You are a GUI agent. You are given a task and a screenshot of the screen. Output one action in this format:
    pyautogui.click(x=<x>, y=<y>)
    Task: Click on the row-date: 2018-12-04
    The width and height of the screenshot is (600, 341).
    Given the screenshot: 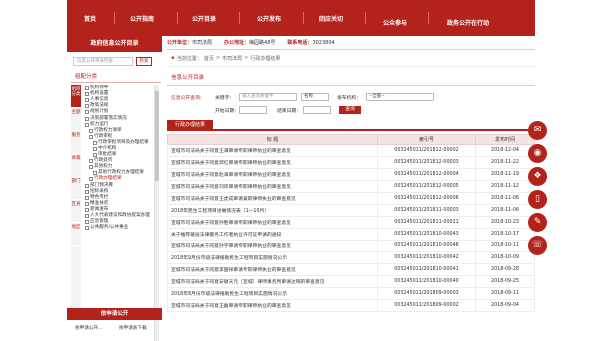 What is the action you would take?
    pyautogui.click(x=505, y=150)
    